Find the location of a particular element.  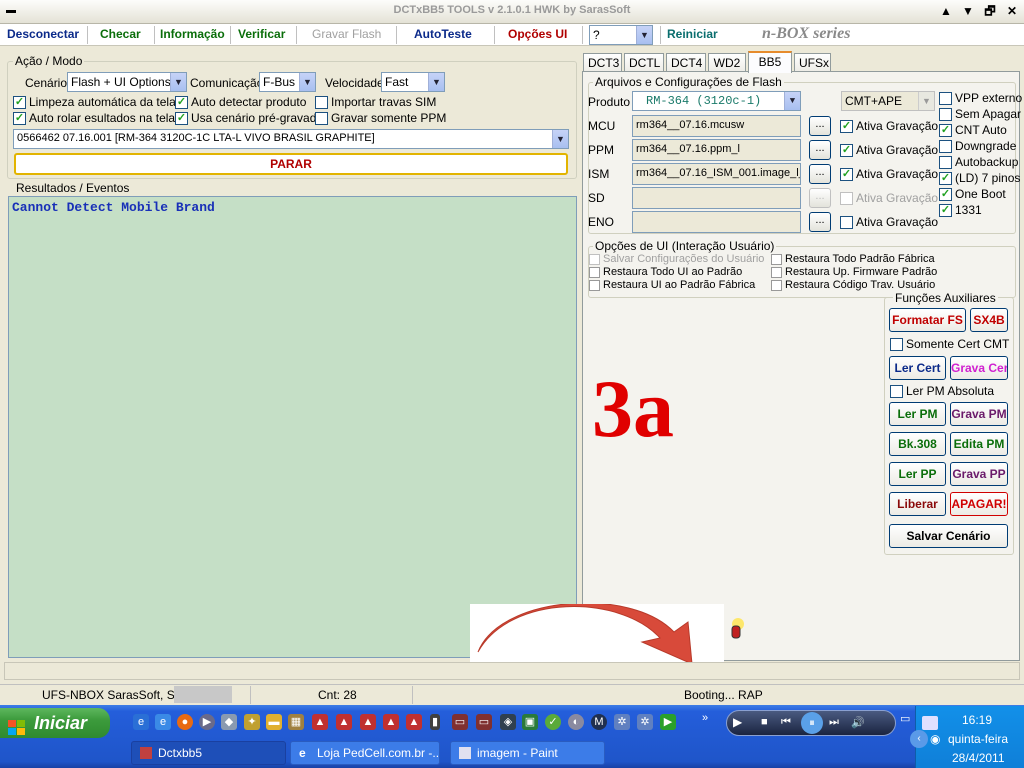

eno-file-field is located at coordinates (716, 222).